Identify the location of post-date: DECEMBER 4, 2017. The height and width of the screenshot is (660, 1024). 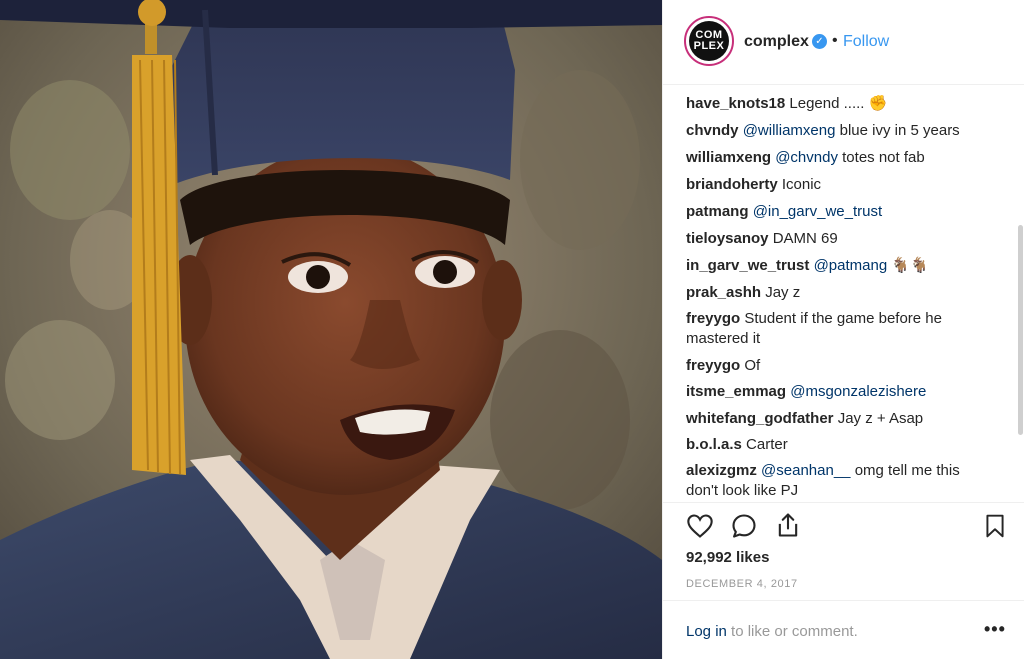
(742, 584).